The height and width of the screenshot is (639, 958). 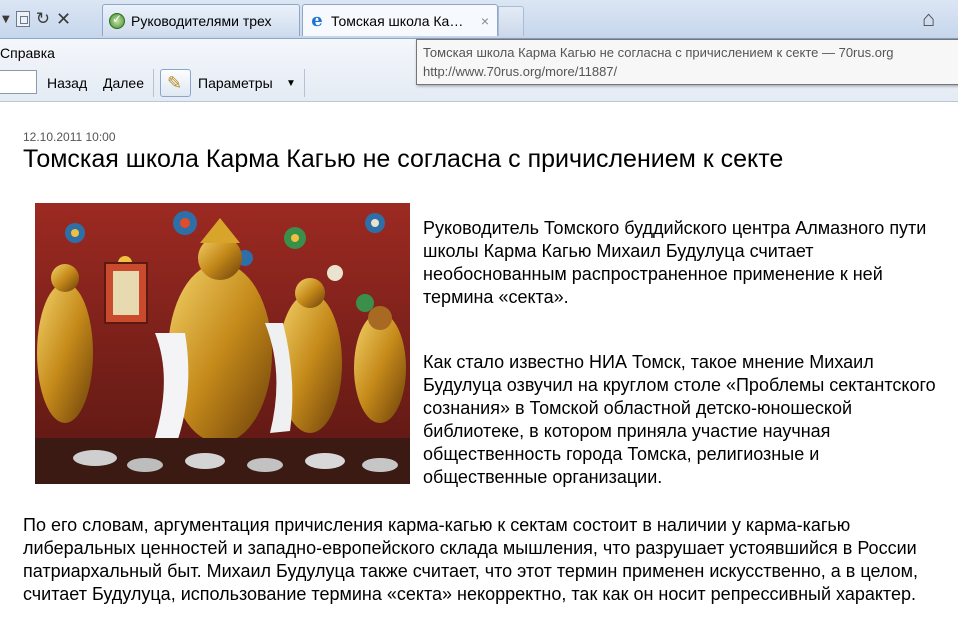 I want to click on home-icon: ⌂, so click(x=928, y=19).